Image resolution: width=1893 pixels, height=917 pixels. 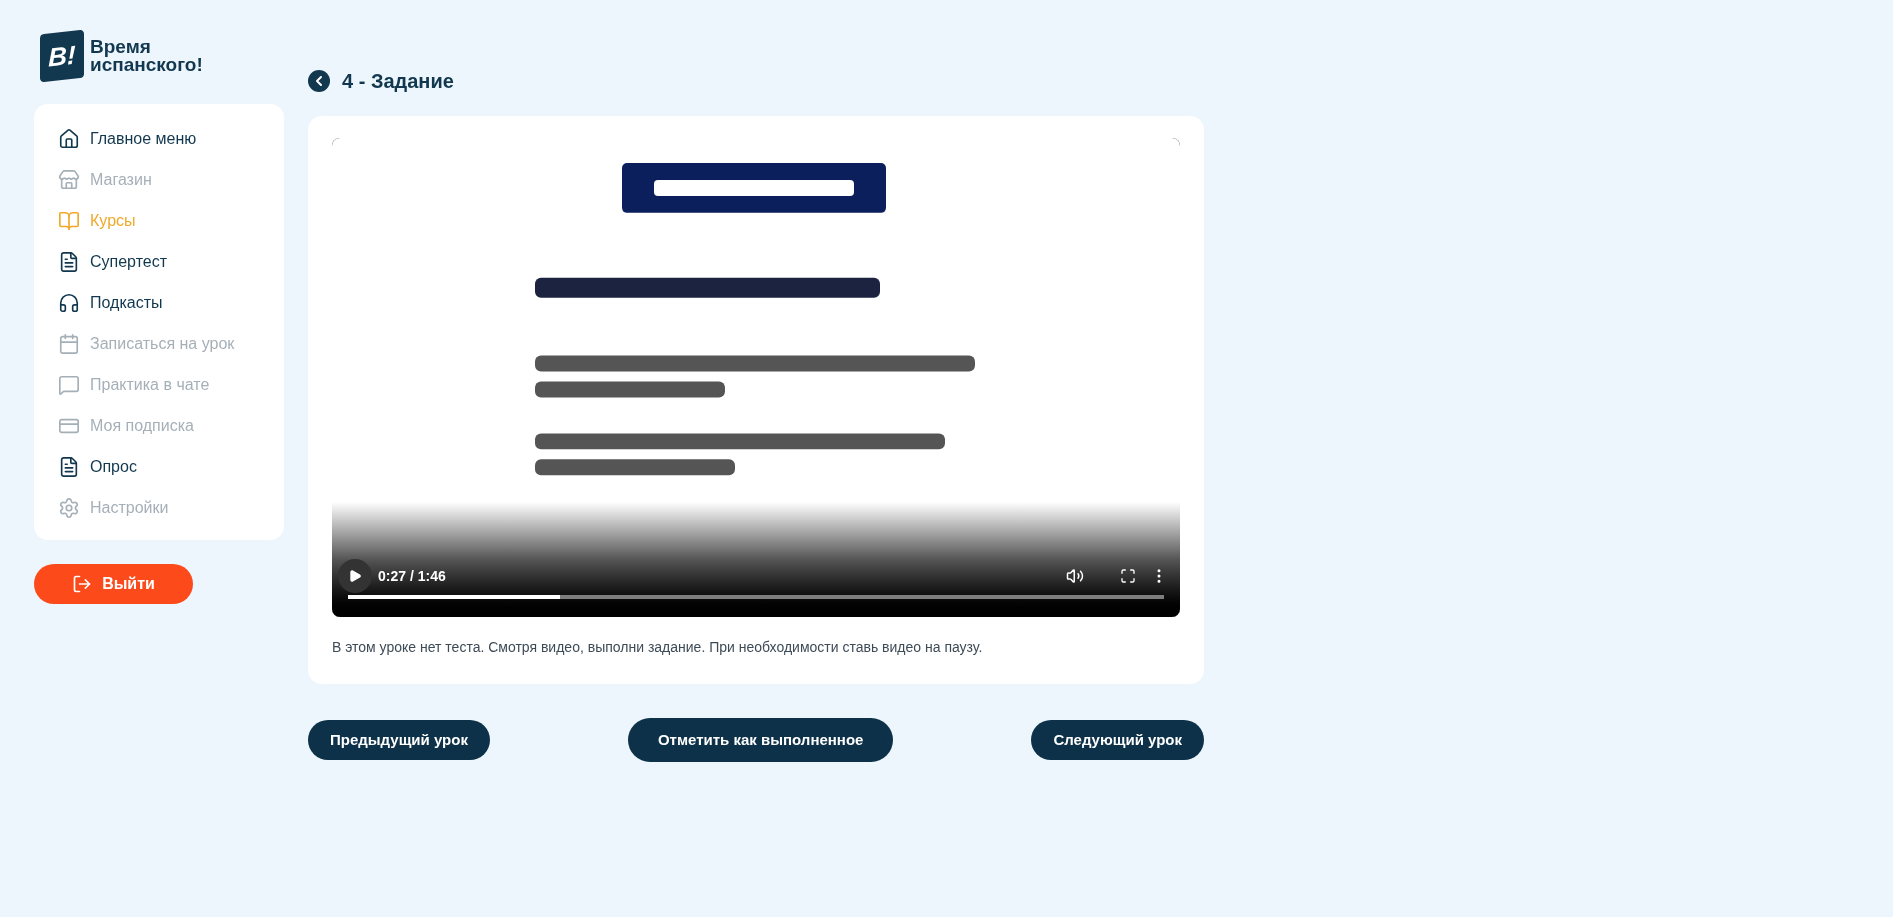 What do you see at coordinates (399, 740) in the screenshot?
I see `lesson-button: Предыдущий урок` at bounding box center [399, 740].